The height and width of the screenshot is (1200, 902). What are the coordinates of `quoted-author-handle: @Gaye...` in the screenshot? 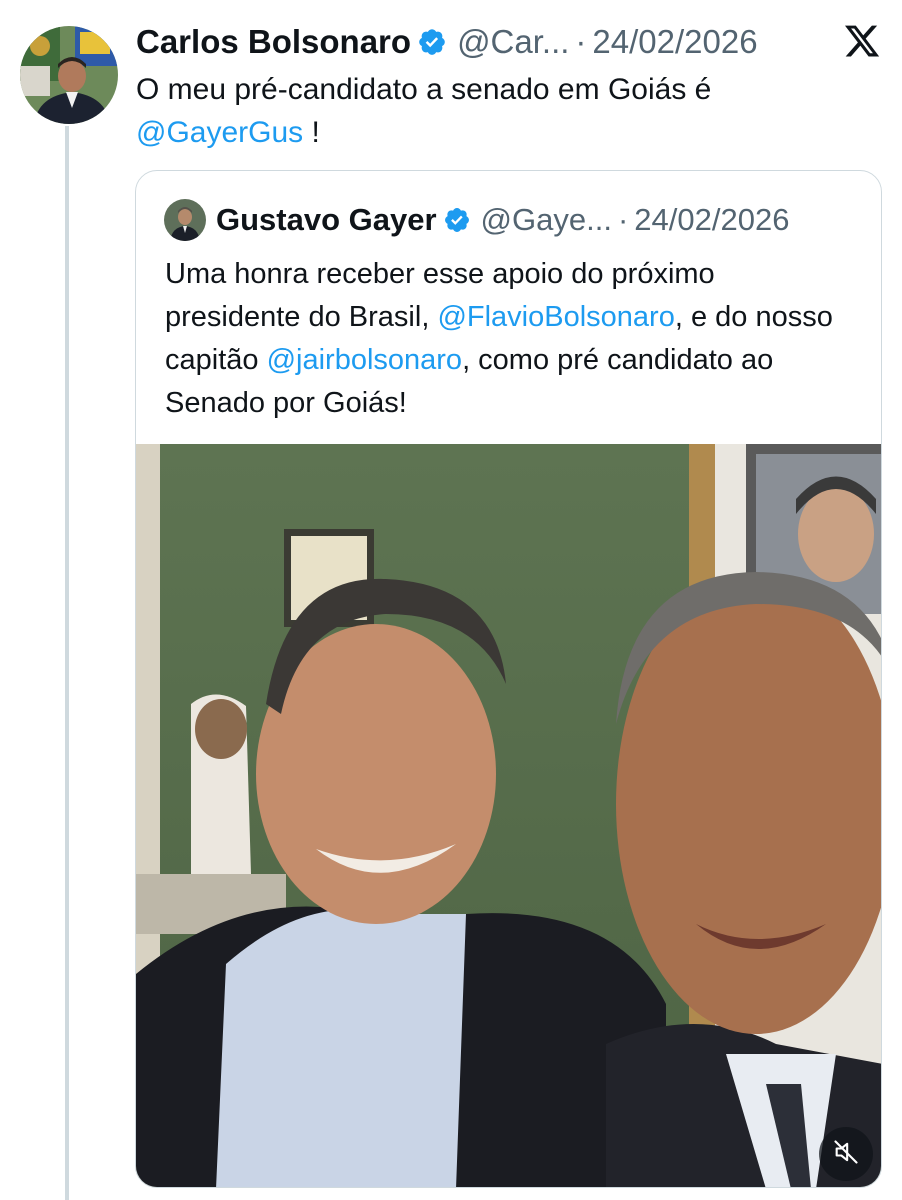 It's located at (546, 220).